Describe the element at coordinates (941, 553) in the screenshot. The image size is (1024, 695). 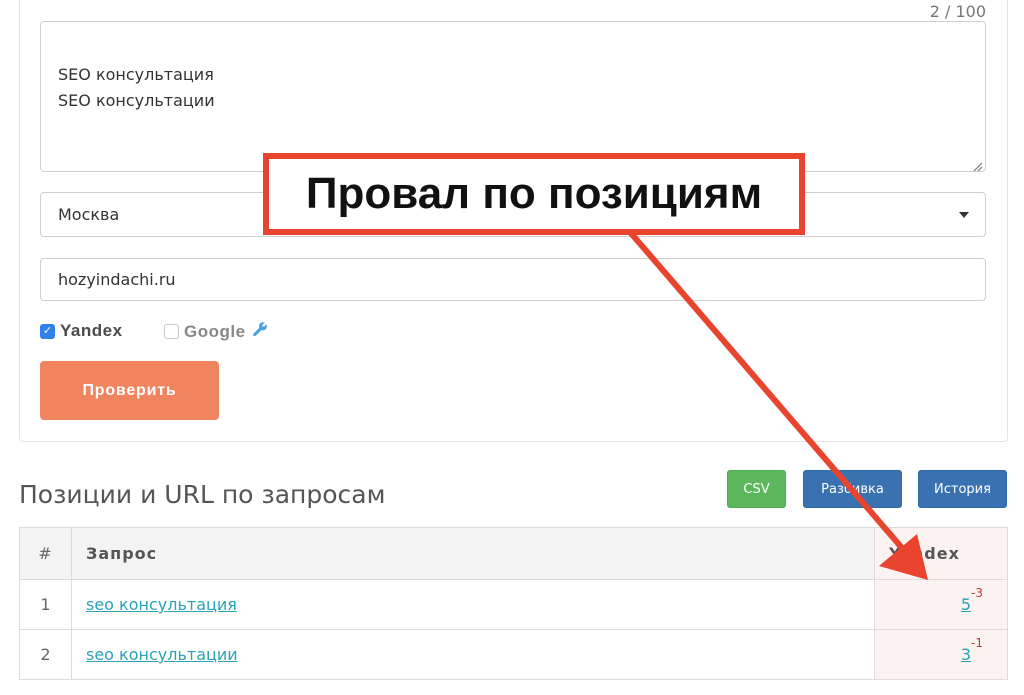
I see `column-header-yandex: Yandex` at that location.